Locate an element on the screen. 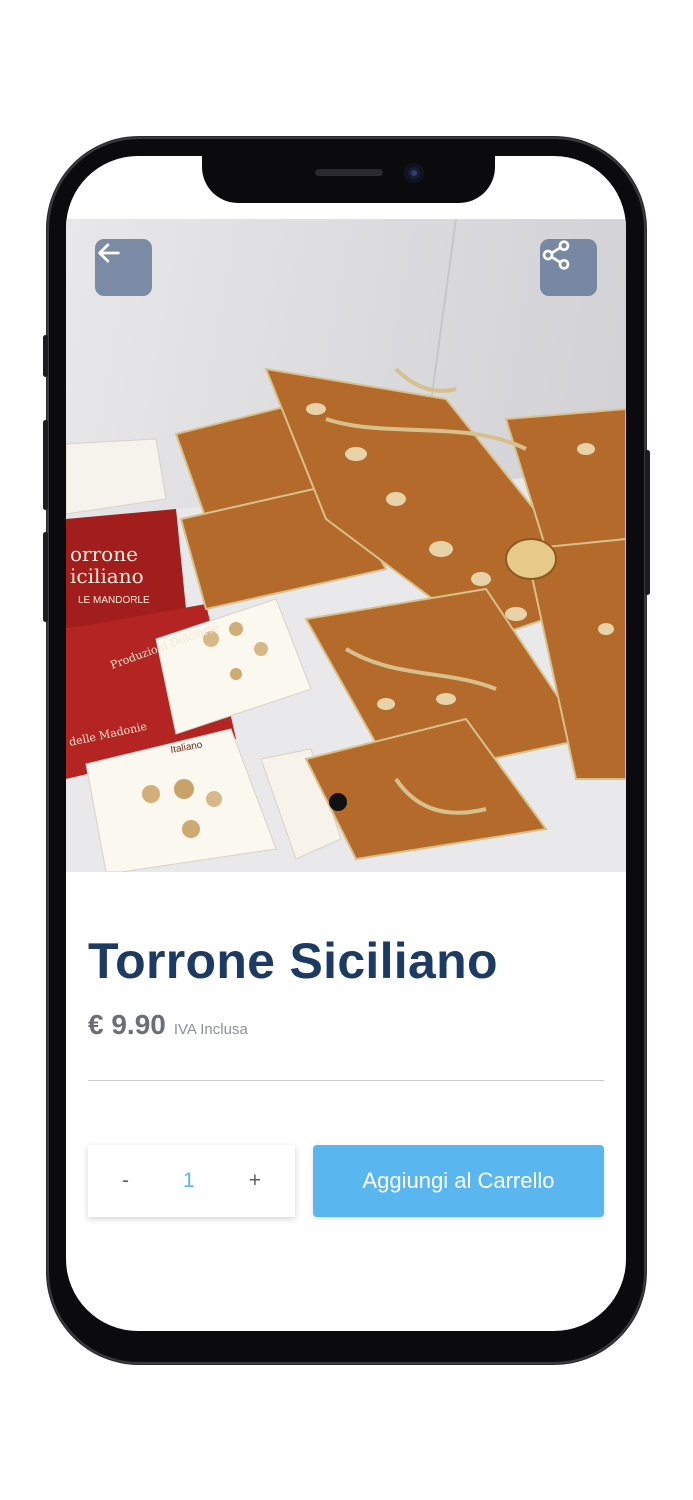 The width and height of the screenshot is (693, 1500). share-icon is located at coordinates (556, 255).